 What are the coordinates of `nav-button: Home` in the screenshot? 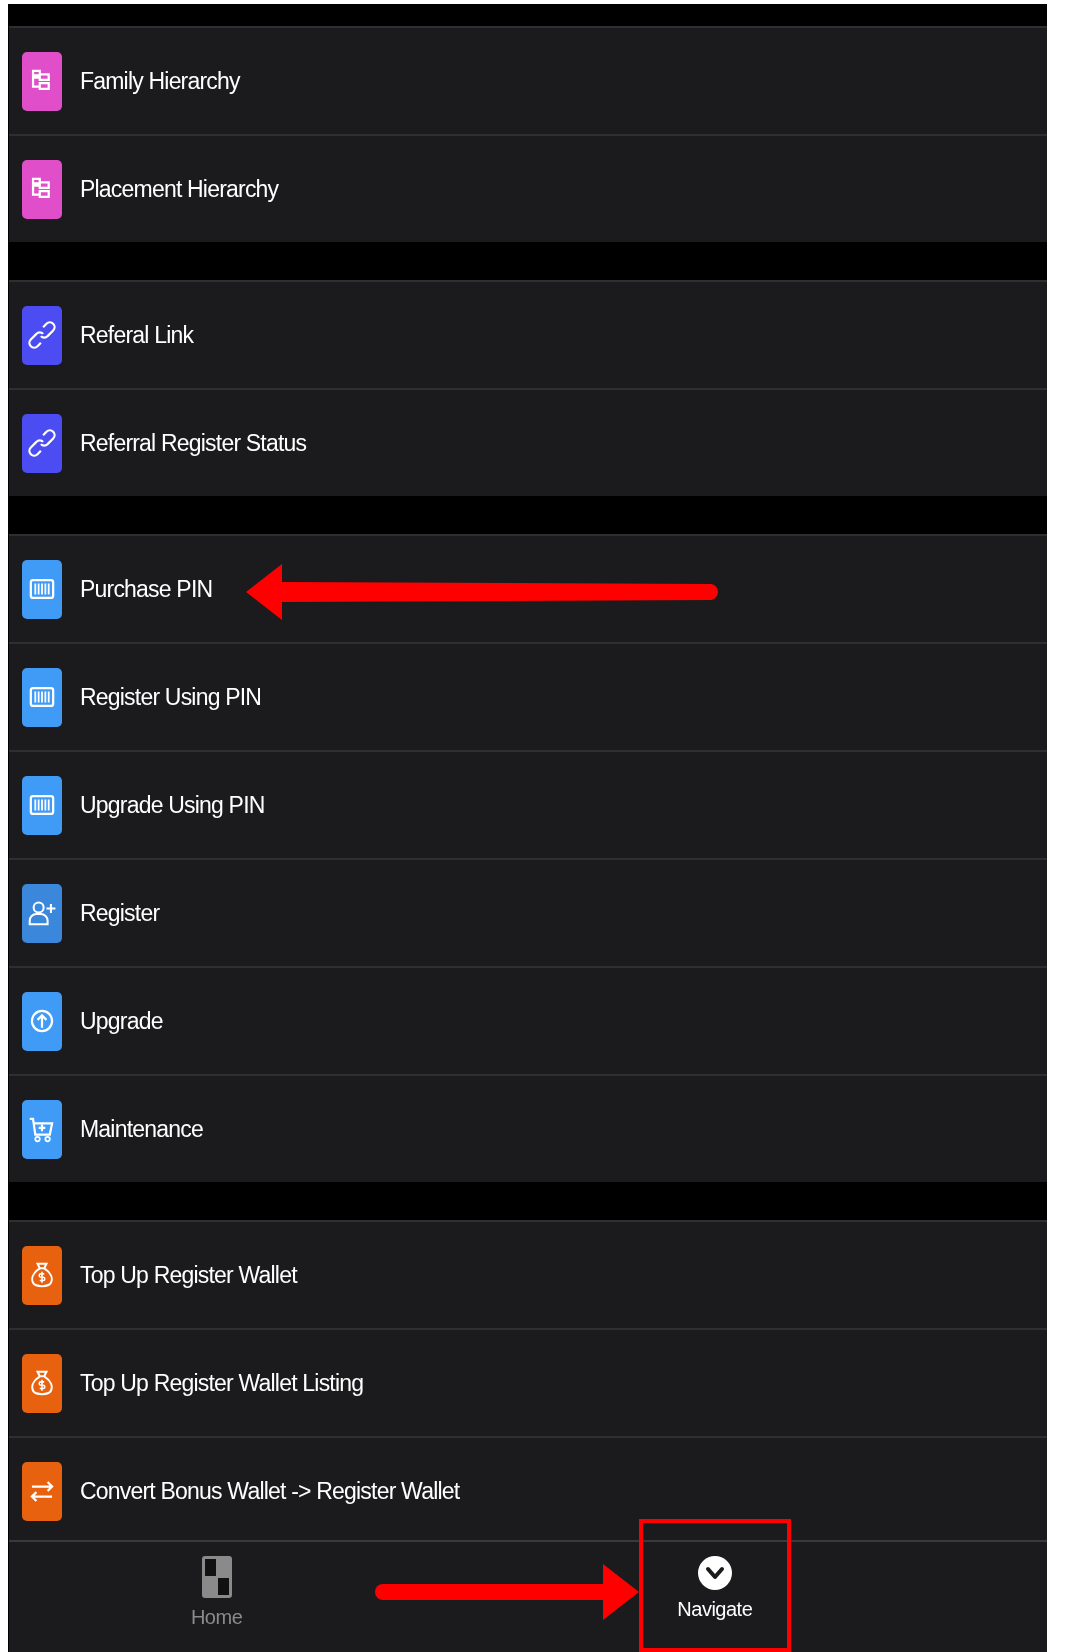 It's located at (216, 1597).